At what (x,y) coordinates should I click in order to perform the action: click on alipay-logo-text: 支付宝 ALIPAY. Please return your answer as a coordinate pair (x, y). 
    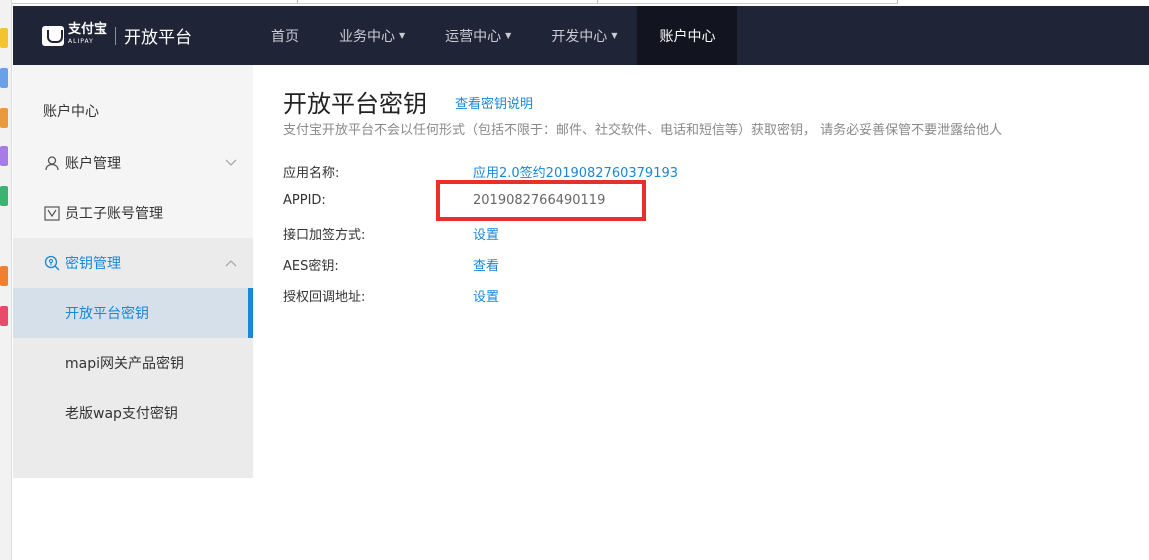
    Looking at the image, I should click on (88, 33).